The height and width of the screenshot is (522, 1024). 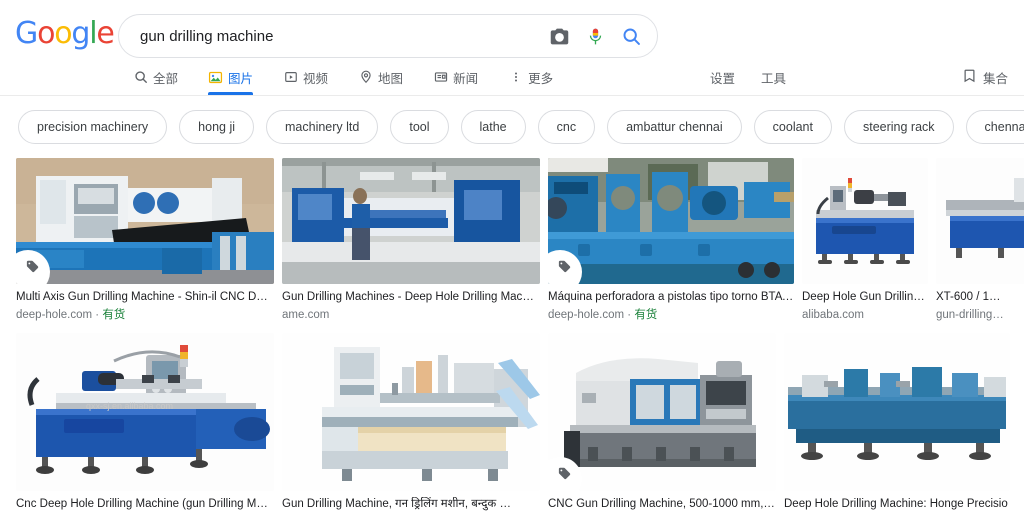 I want to click on tab-news: 新闻, so click(x=462, y=77).